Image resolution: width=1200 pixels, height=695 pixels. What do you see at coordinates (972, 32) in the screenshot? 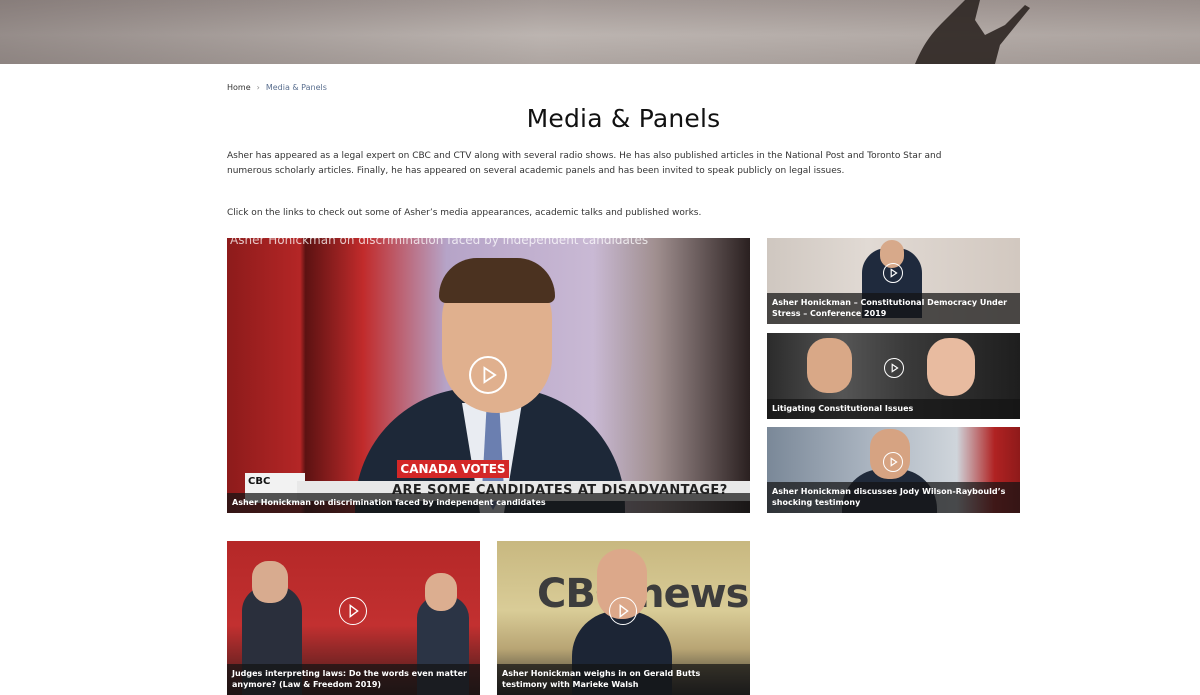
I see `statue-image` at bounding box center [972, 32].